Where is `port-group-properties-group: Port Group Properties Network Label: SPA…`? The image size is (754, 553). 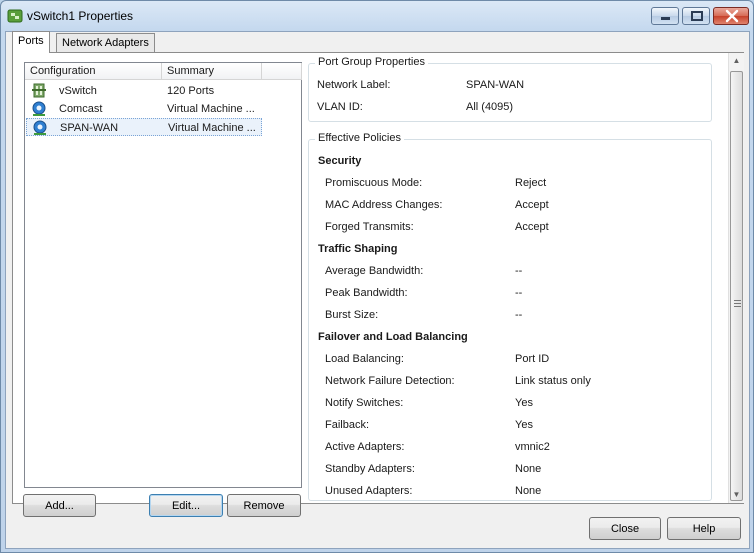
port-group-properties-group: Port Group Properties Network Label: SPA… is located at coordinates (510, 89).